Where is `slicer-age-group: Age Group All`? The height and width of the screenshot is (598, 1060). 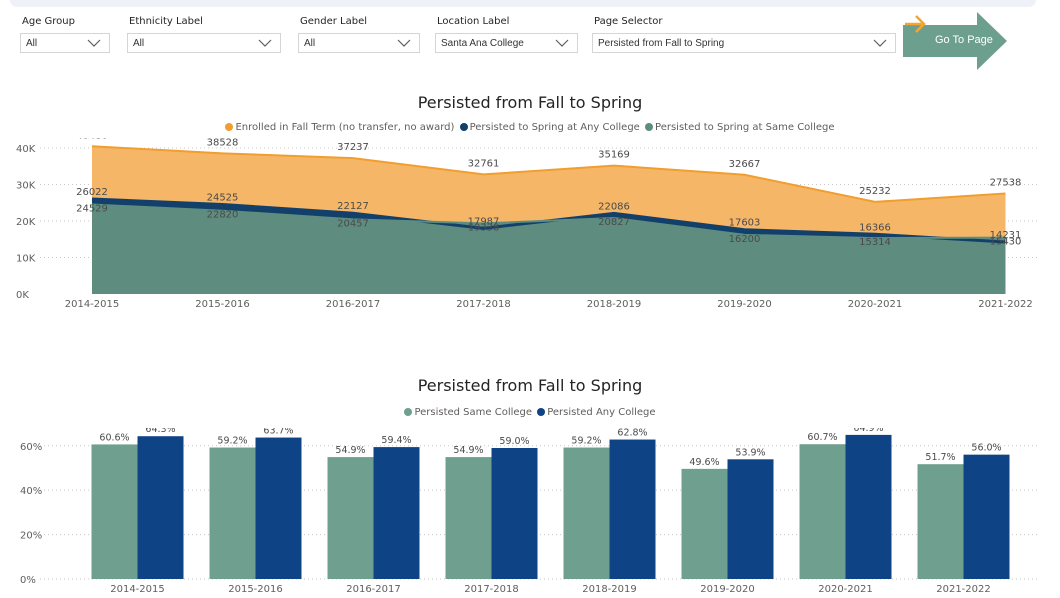 slicer-age-group: Age Group All is located at coordinates (65, 34).